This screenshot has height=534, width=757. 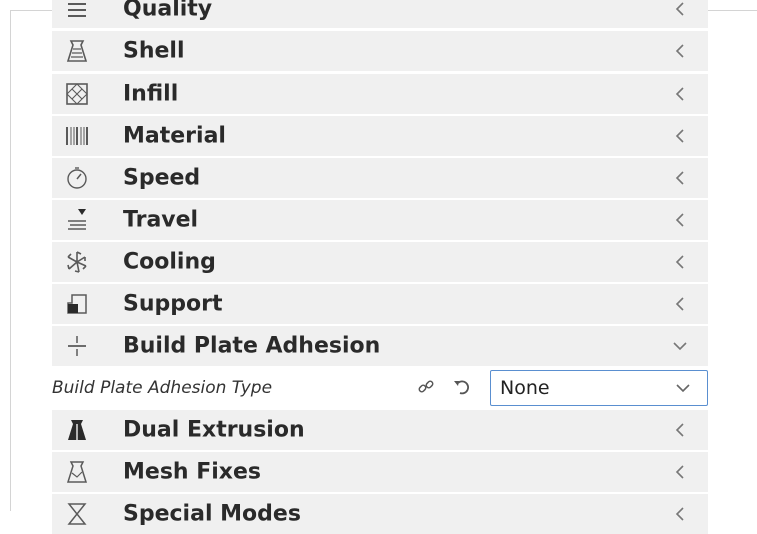 I want to click on category-dual-extrusion: Dual Extrusion, so click(x=380, y=430).